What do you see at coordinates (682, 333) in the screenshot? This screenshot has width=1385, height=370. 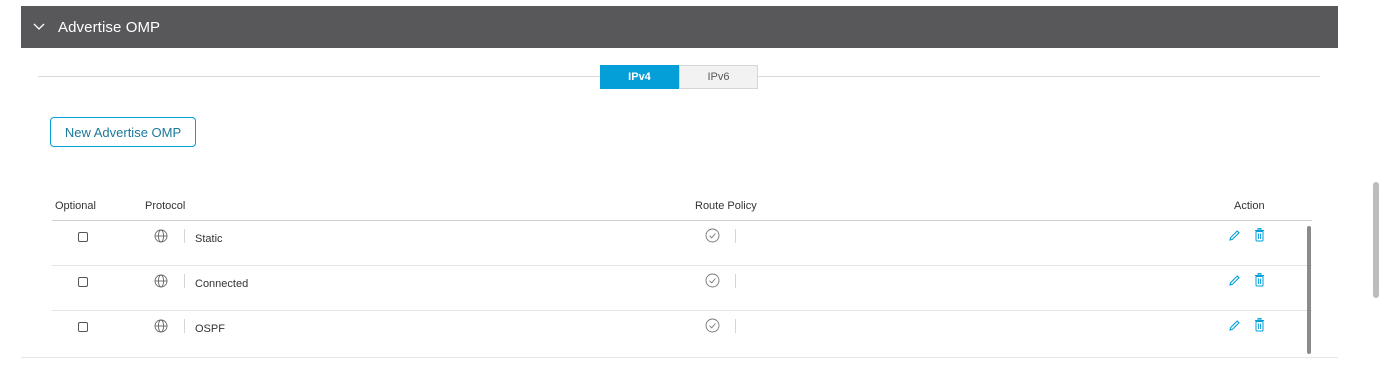 I see `table-row: OSPF` at bounding box center [682, 333].